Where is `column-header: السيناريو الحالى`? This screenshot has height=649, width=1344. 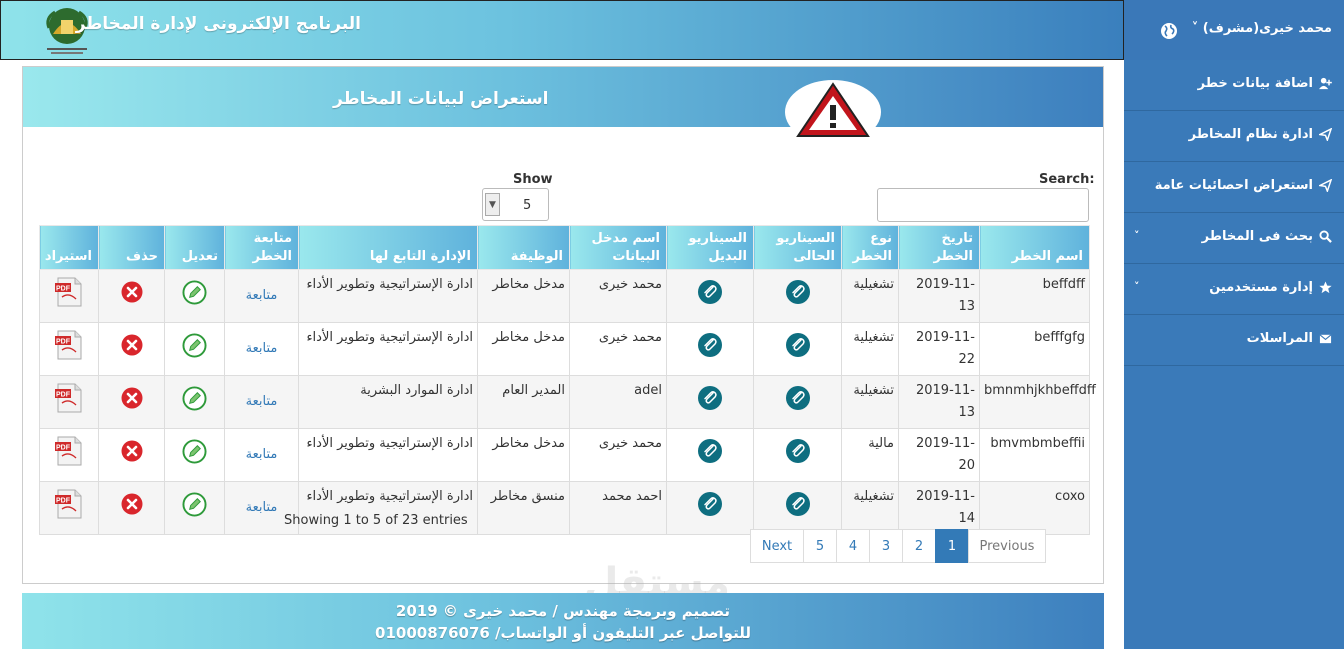 column-header: السيناريو الحالى is located at coordinates (797, 247).